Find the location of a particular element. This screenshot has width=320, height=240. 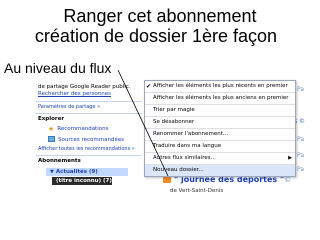

menu-item-label: Se désabonner is located at coordinates (174, 122).